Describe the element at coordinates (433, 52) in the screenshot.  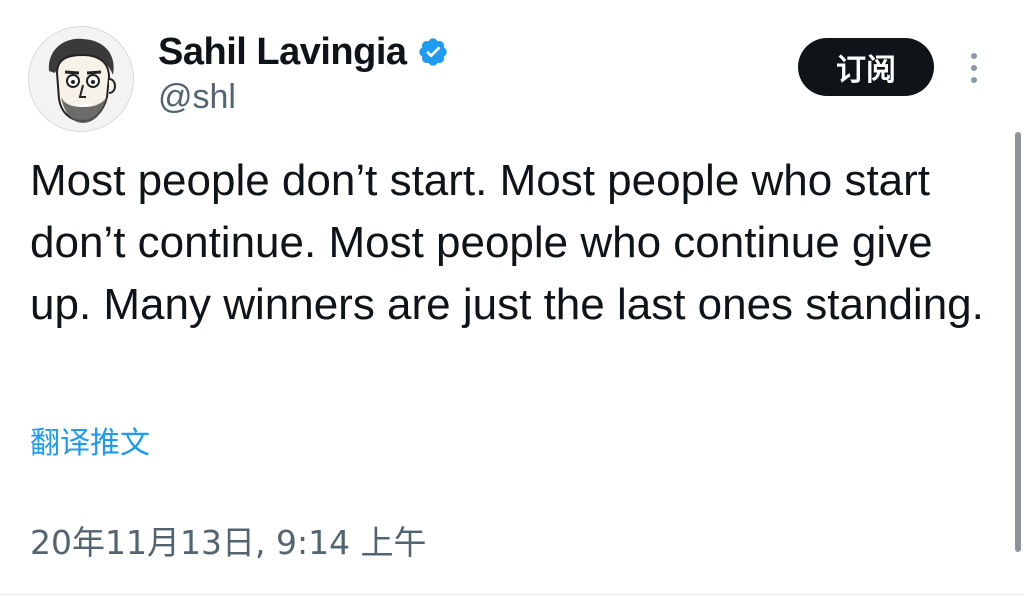
I see `verified-badge-icon` at that location.